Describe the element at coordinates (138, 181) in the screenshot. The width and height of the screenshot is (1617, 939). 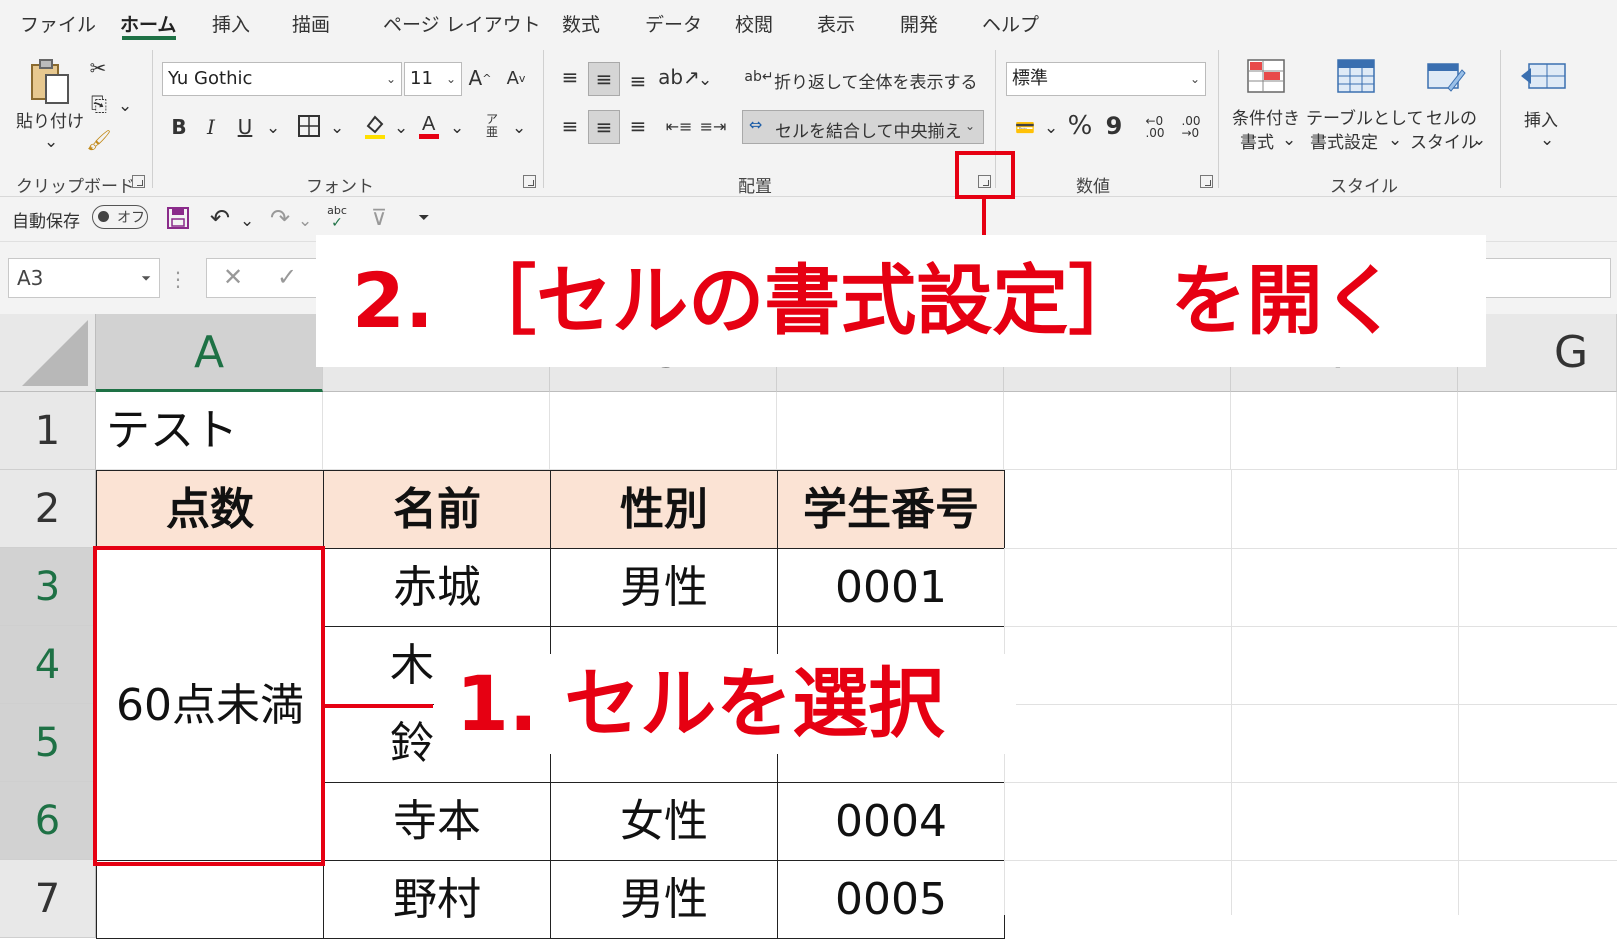
I see `clipboard-launcher-icon` at that location.